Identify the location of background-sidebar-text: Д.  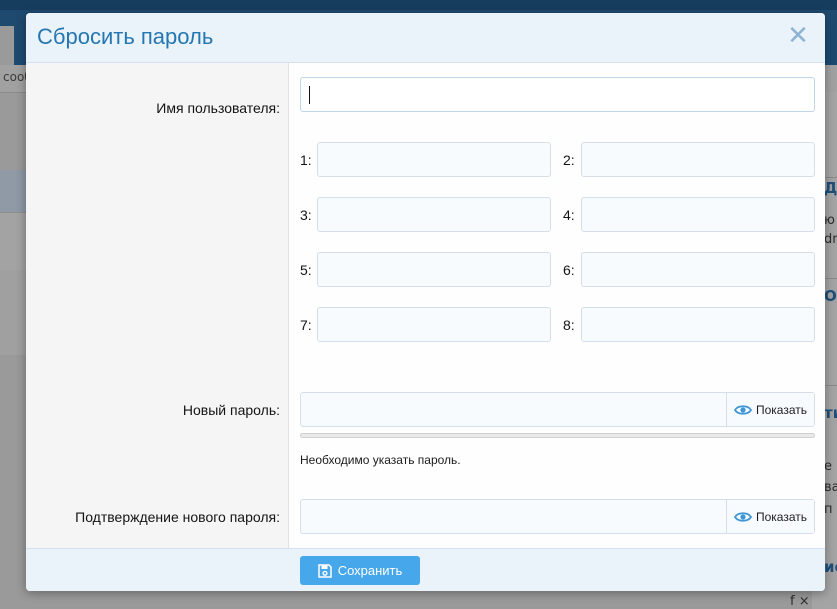
(830, 188).